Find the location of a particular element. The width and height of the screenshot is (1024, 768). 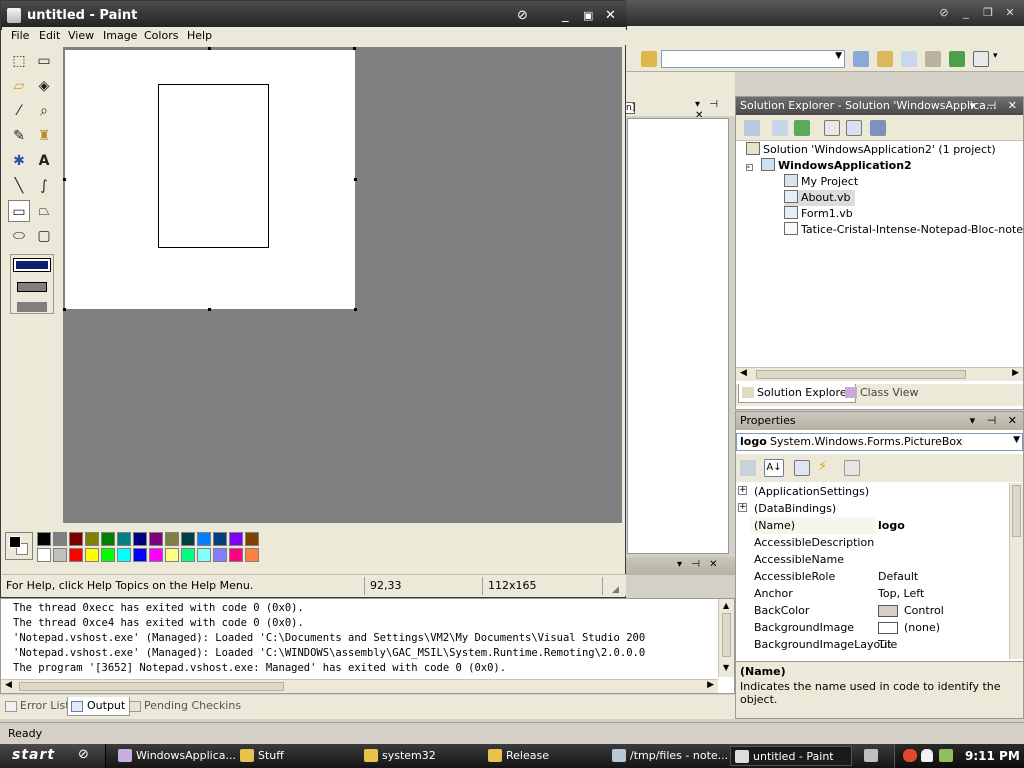

scroll-right-icon: ▶ is located at coordinates (1015, 373).